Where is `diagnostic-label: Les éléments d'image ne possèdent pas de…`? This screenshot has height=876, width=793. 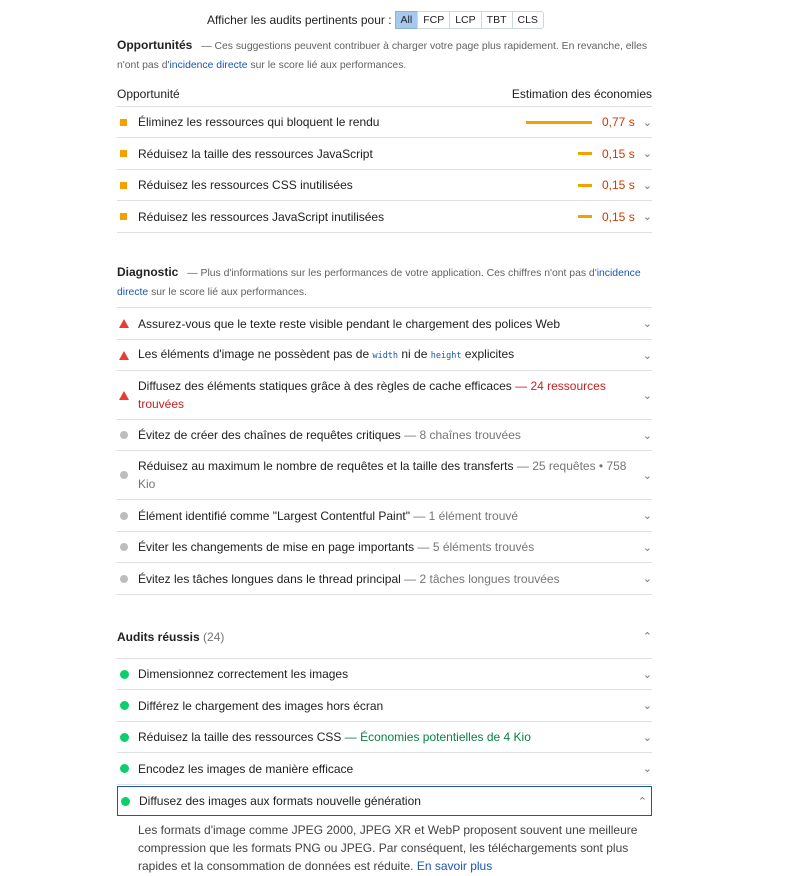
diagnostic-label: Les éléments d'image ne possèdent pas de… is located at coordinates (326, 354).